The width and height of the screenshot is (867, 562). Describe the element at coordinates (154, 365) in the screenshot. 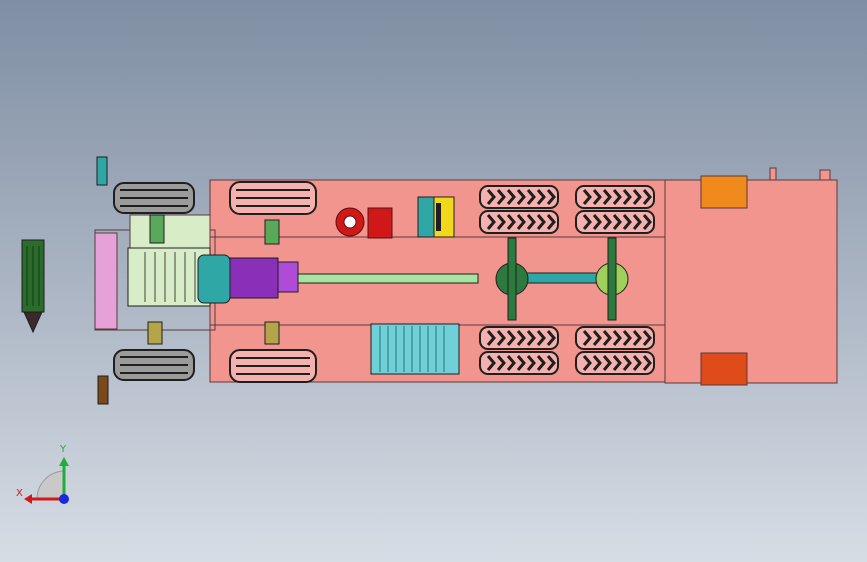

I see `wheel-front-bottom-left` at that location.